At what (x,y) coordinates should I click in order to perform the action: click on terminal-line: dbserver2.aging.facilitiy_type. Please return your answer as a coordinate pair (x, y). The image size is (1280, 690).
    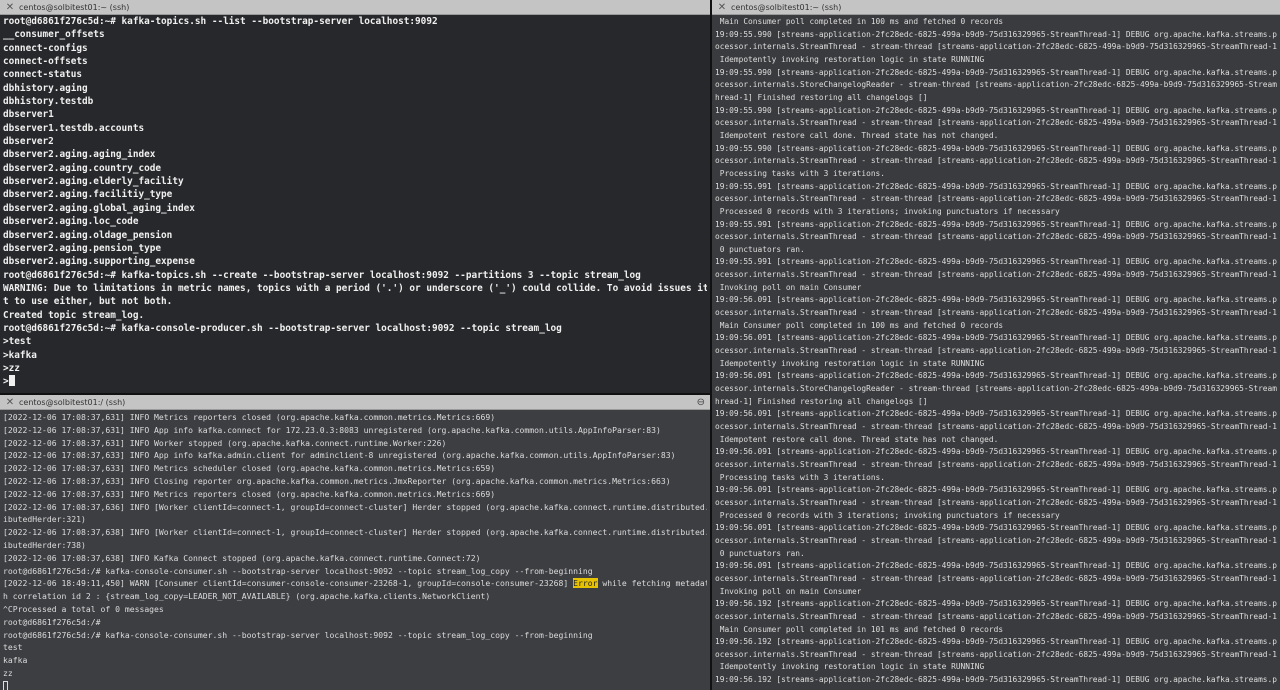
    Looking at the image, I should click on (88, 195).